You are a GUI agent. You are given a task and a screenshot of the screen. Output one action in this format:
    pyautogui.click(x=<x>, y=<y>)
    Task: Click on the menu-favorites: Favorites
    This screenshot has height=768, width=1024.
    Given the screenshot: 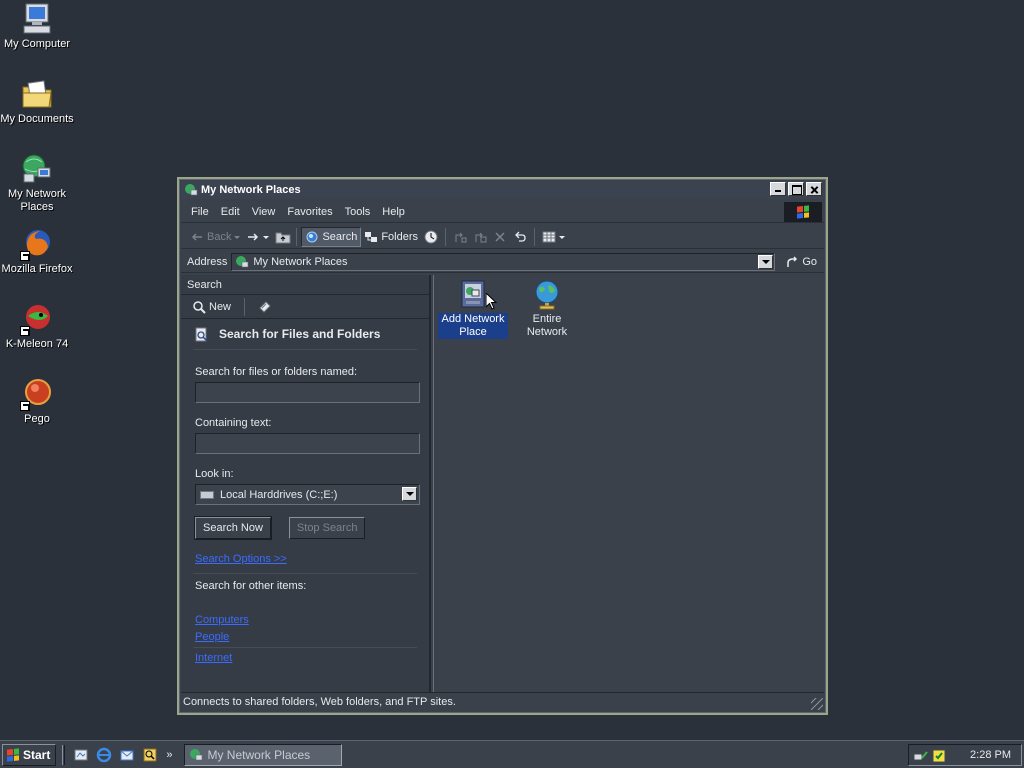 What is the action you would take?
    pyautogui.click(x=309, y=212)
    